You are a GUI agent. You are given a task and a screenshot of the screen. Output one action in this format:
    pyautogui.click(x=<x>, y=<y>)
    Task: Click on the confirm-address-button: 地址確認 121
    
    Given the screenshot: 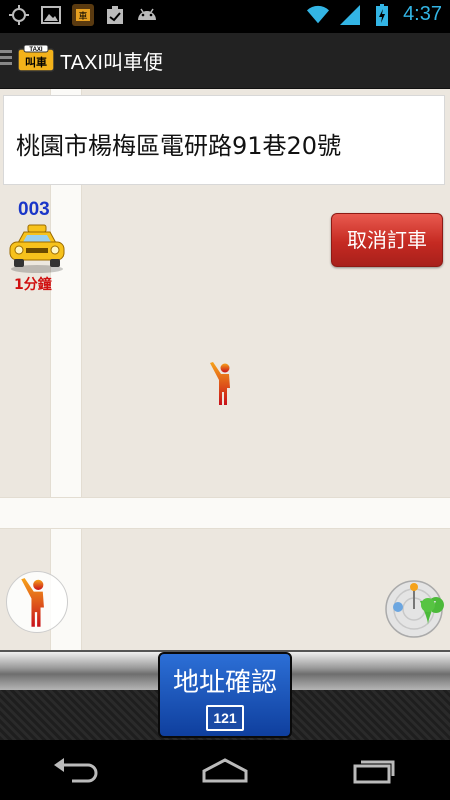 What is the action you would take?
    pyautogui.click(x=225, y=695)
    